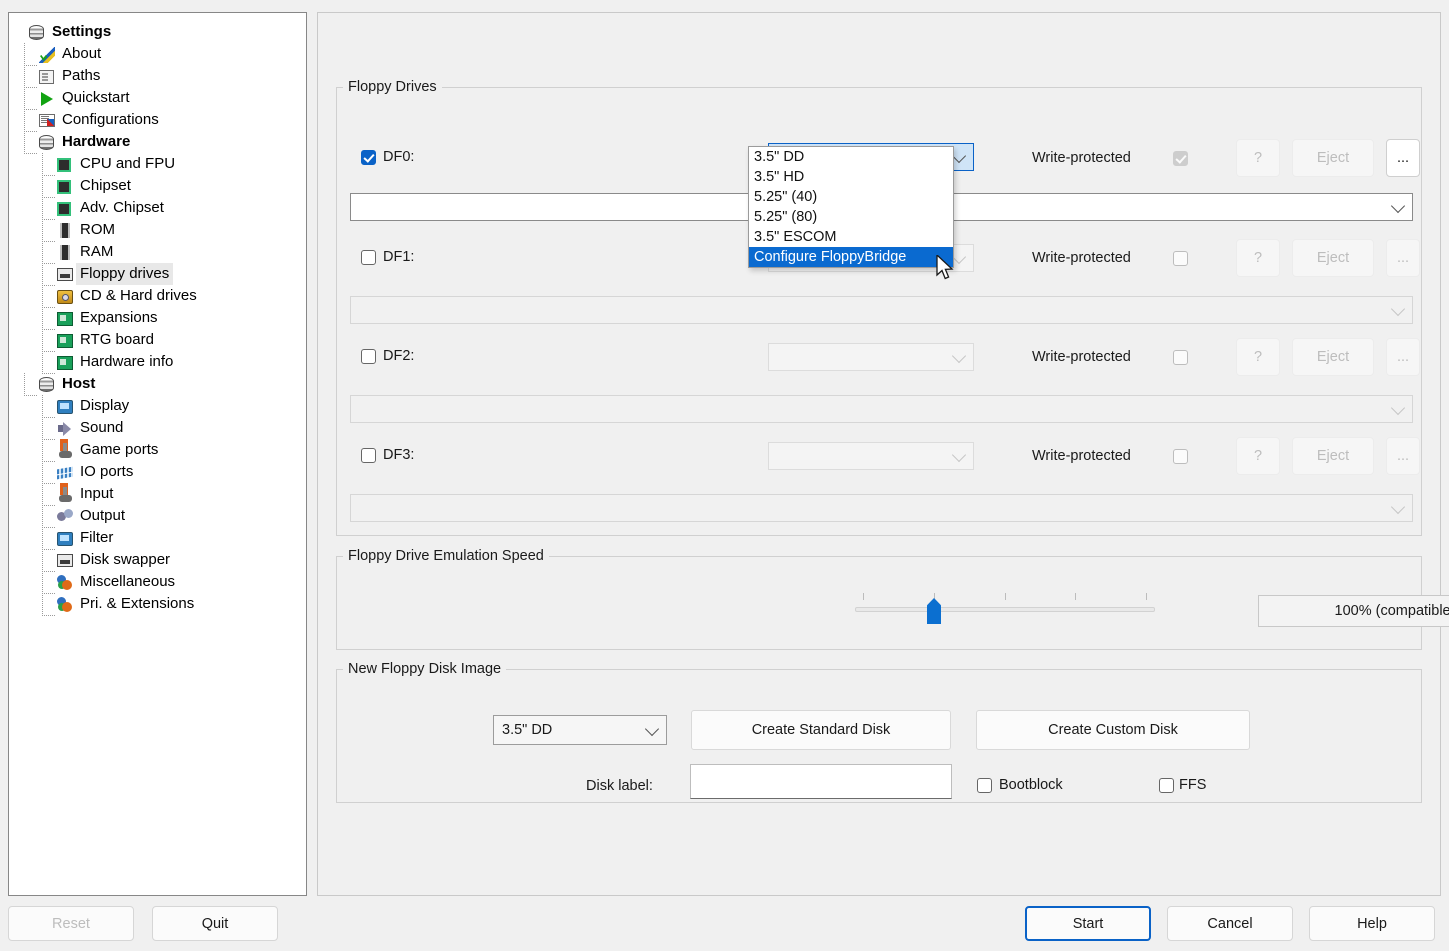  What do you see at coordinates (71, 923) in the screenshot?
I see `reset-button: Reset` at bounding box center [71, 923].